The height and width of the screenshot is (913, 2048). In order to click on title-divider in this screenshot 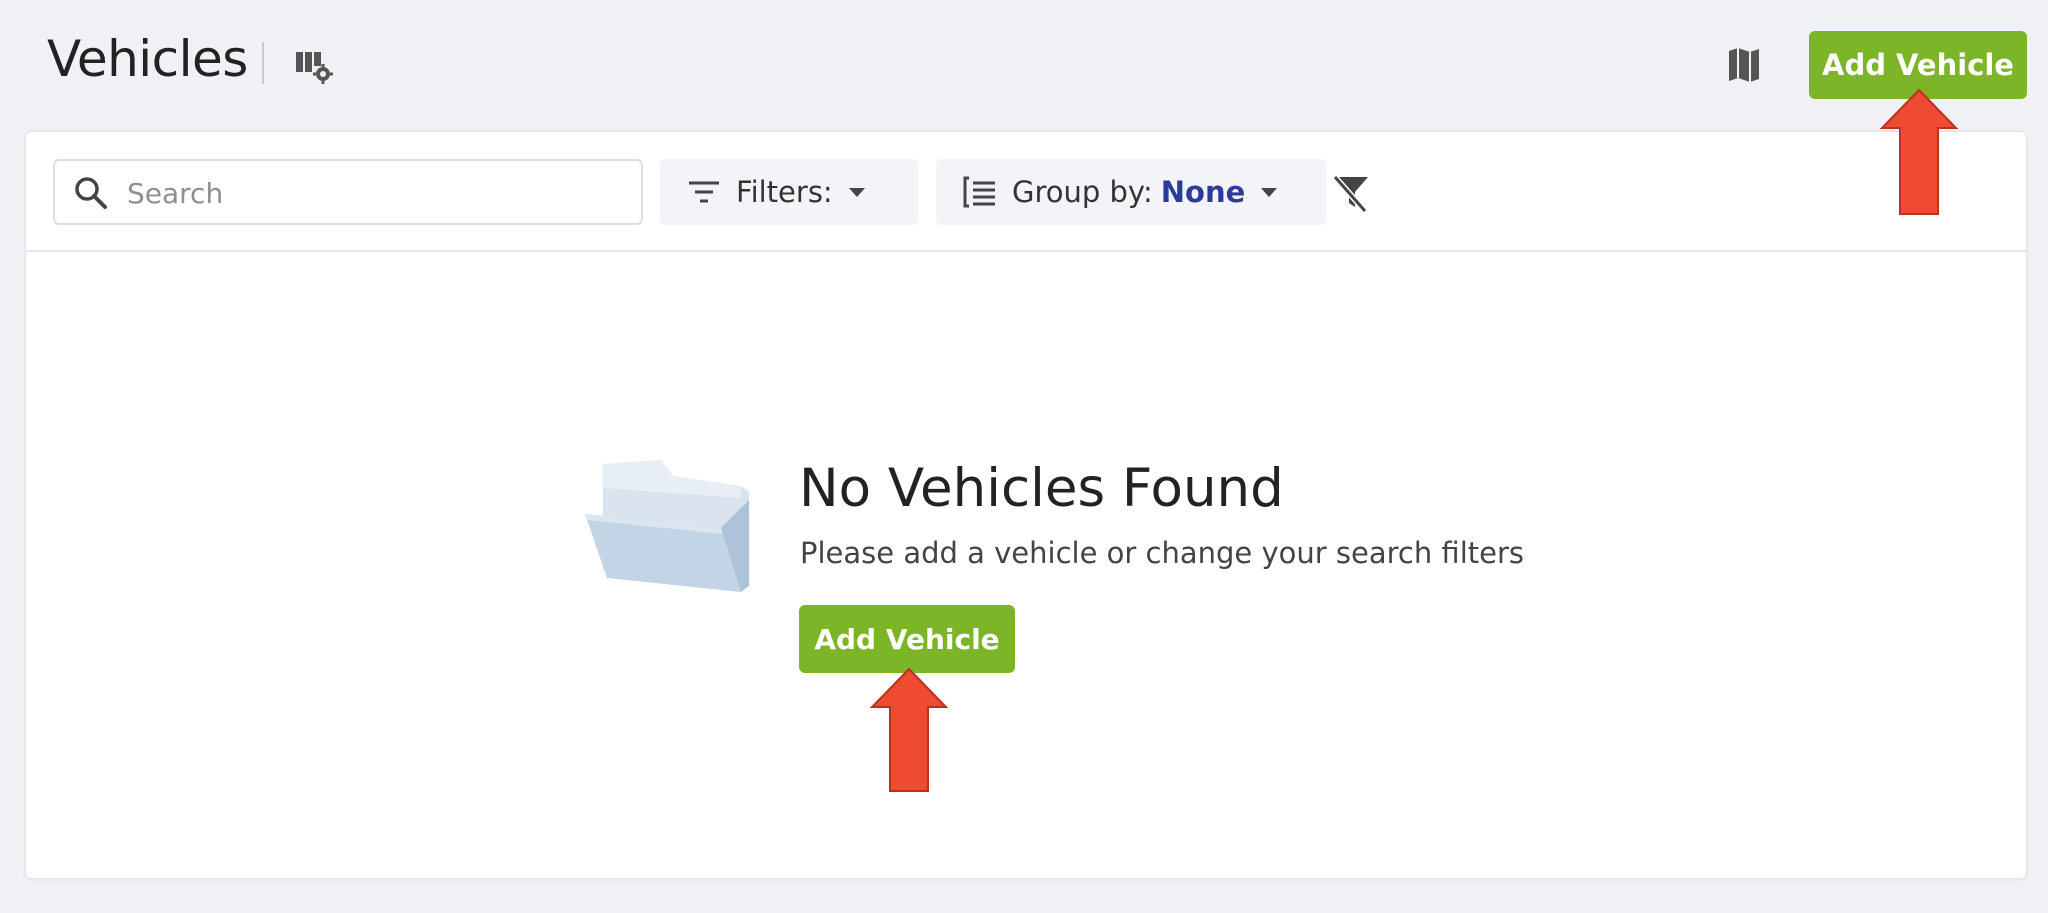, I will do `click(263, 63)`.